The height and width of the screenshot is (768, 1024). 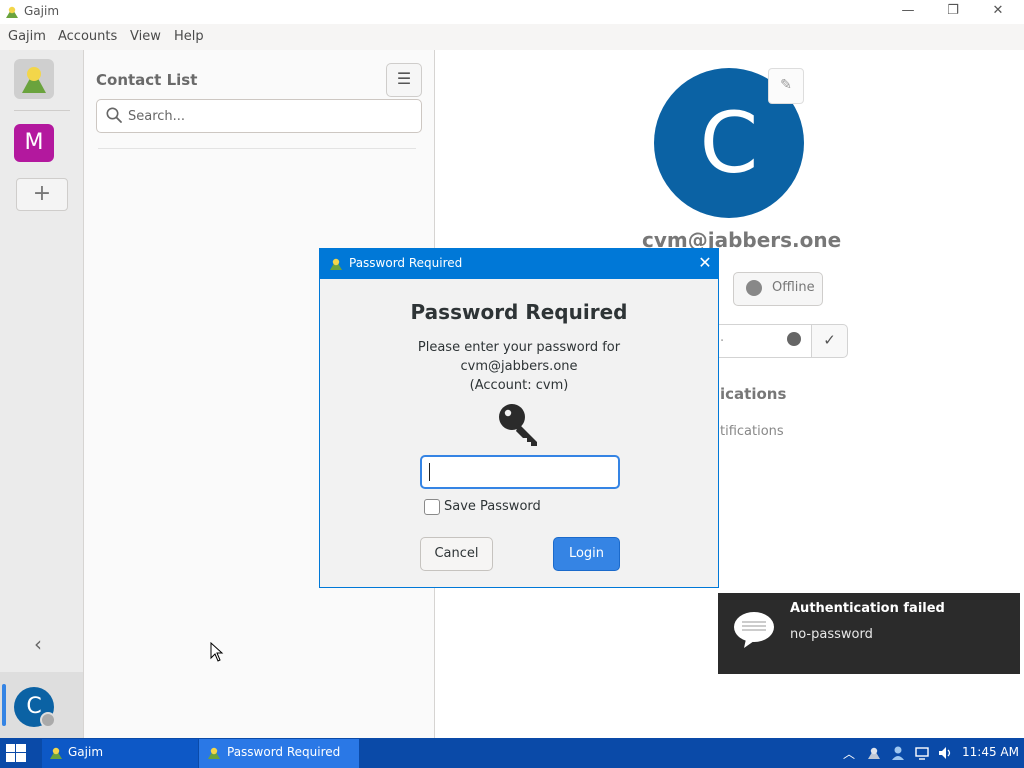 What do you see at coordinates (512, 12) in the screenshot?
I see `window-titlebar` at bounding box center [512, 12].